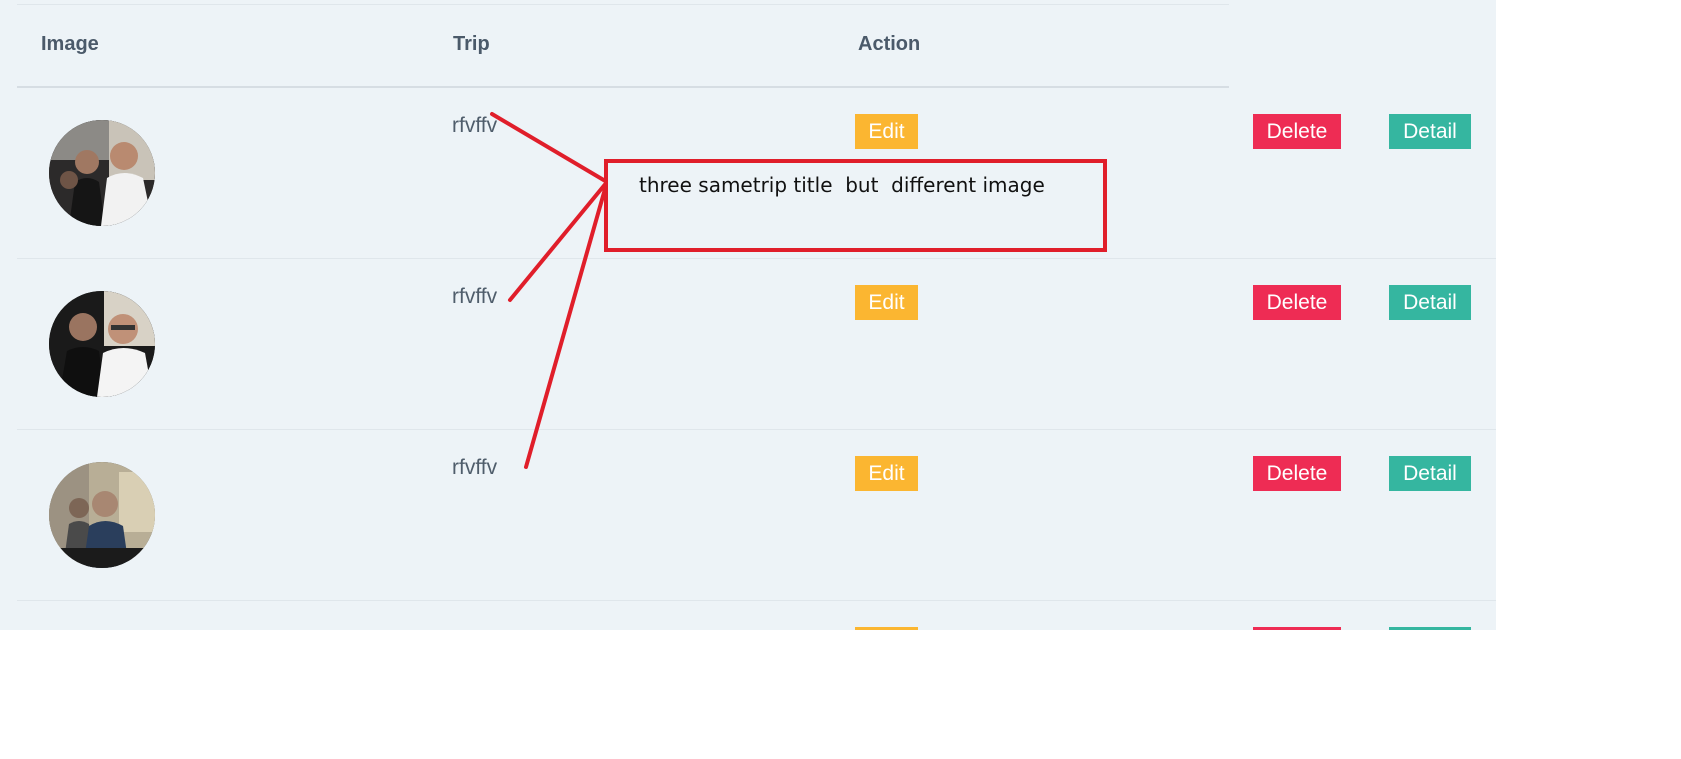 The height and width of the screenshot is (759, 1681). I want to click on table-header: Image Trip Action, so click(623, 44).